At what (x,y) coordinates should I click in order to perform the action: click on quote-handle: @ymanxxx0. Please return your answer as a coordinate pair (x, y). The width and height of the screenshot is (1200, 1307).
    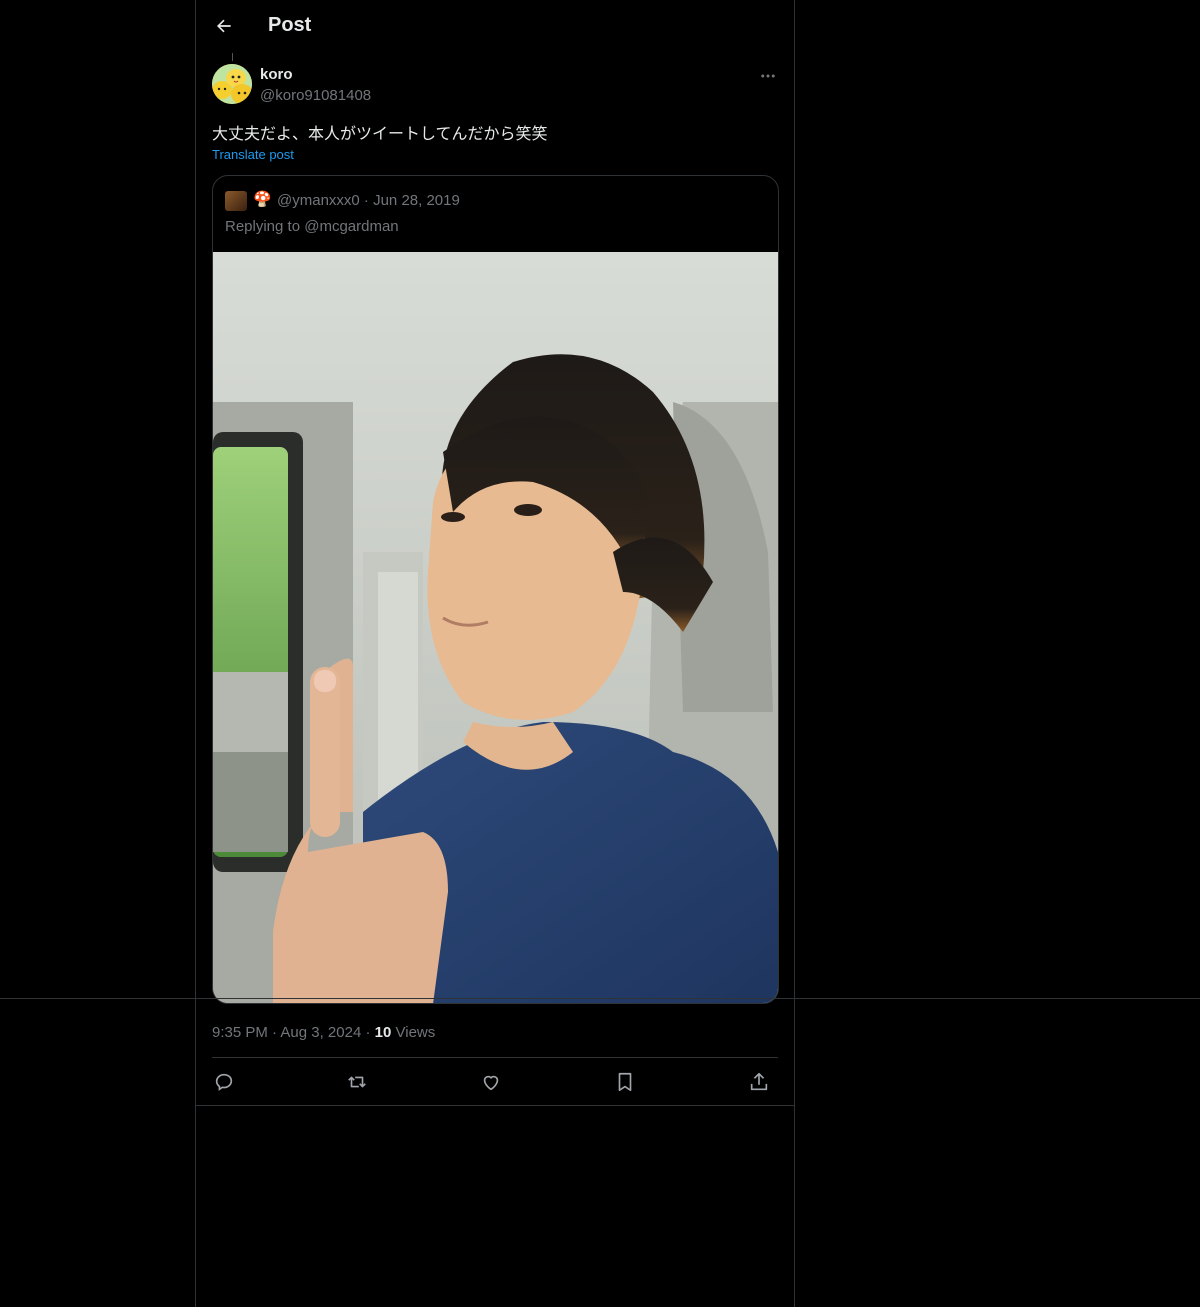
    Looking at the image, I should click on (318, 200).